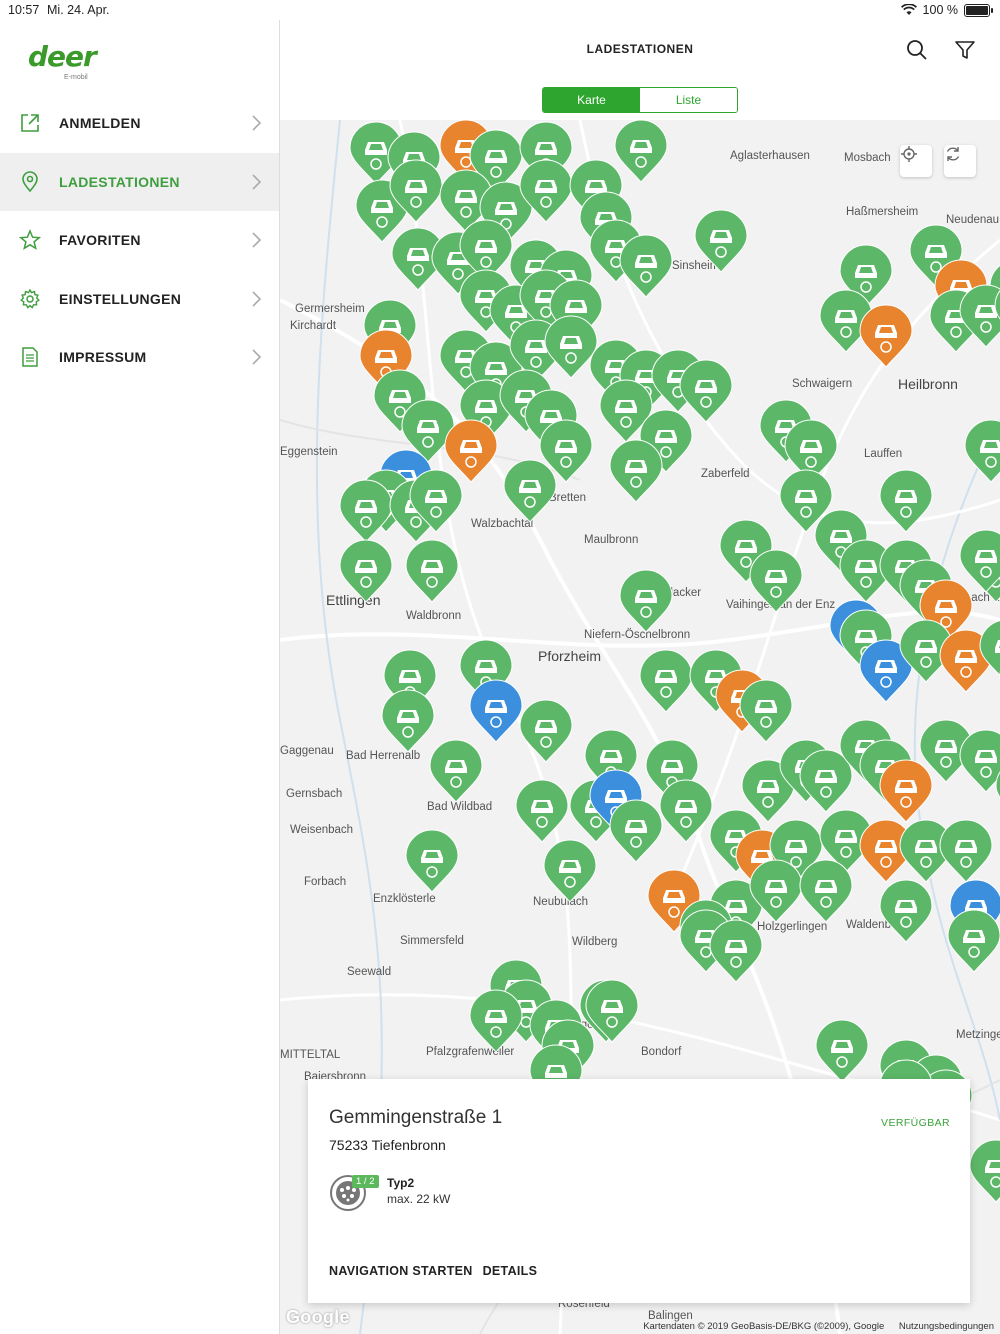  Describe the element at coordinates (946, 1326) in the screenshot. I see `terms-link: Nutzungsbedingungen` at that location.